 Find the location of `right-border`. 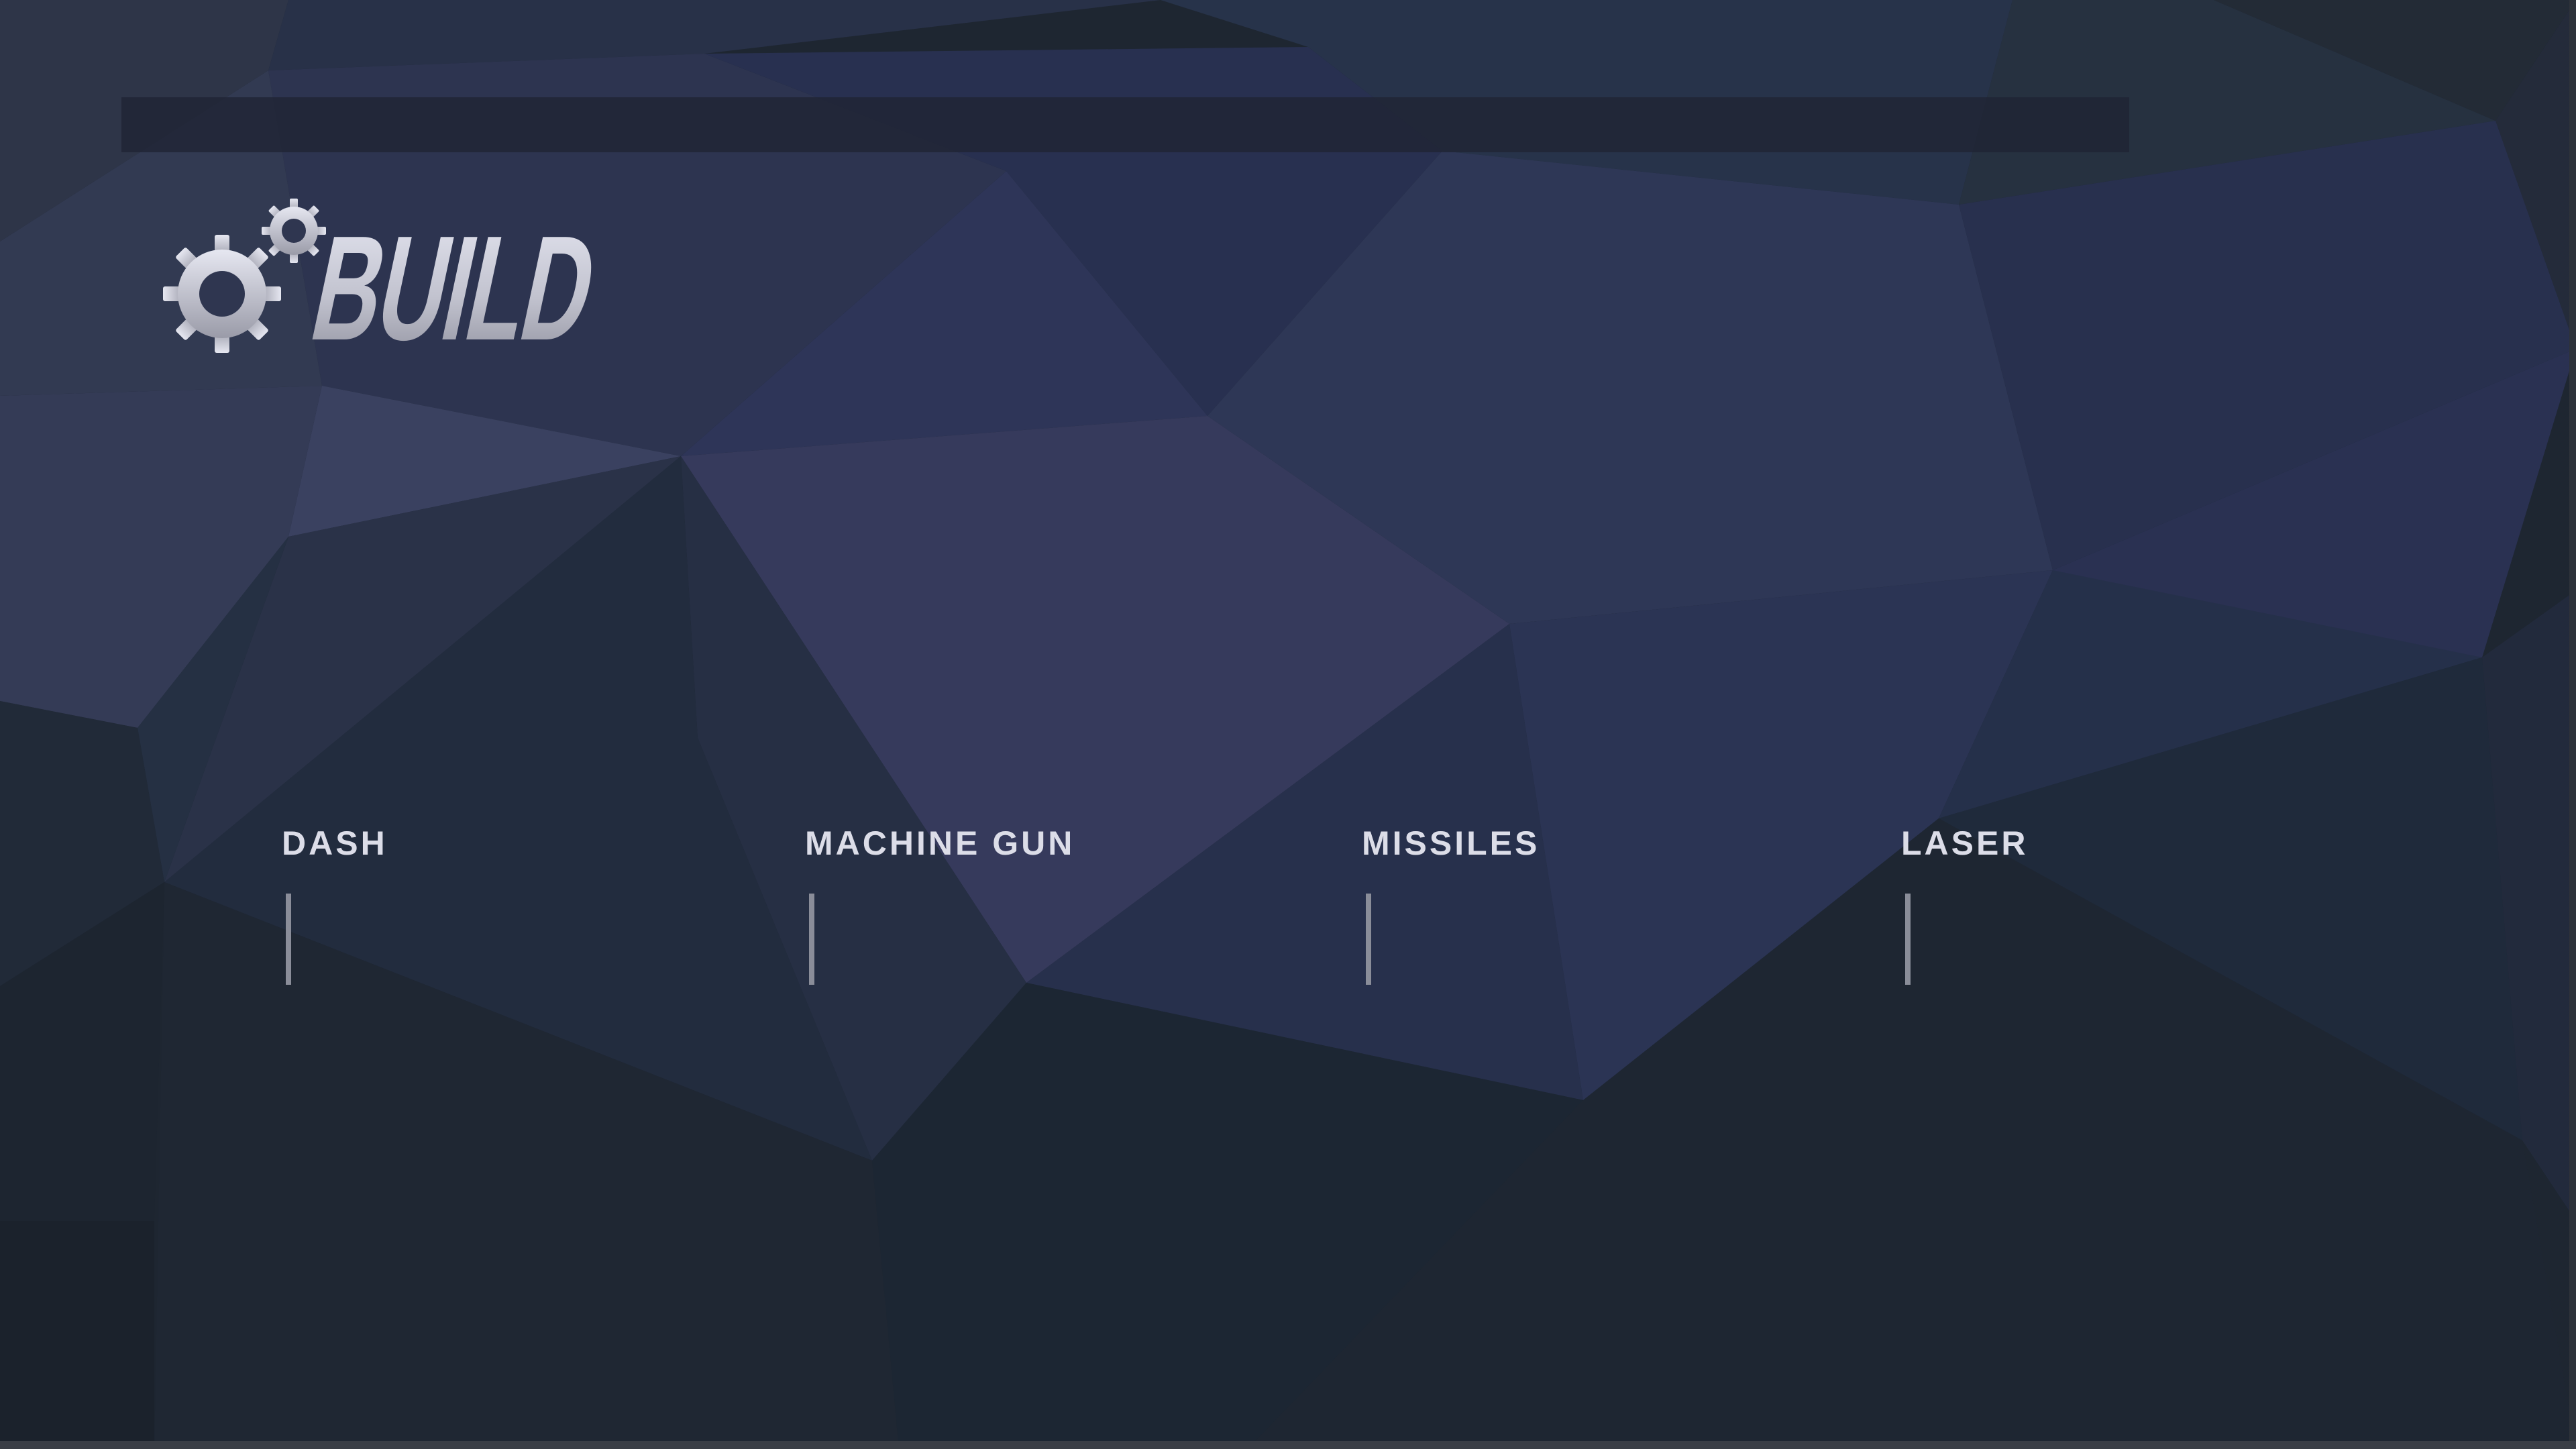

right-border is located at coordinates (2572, 724).